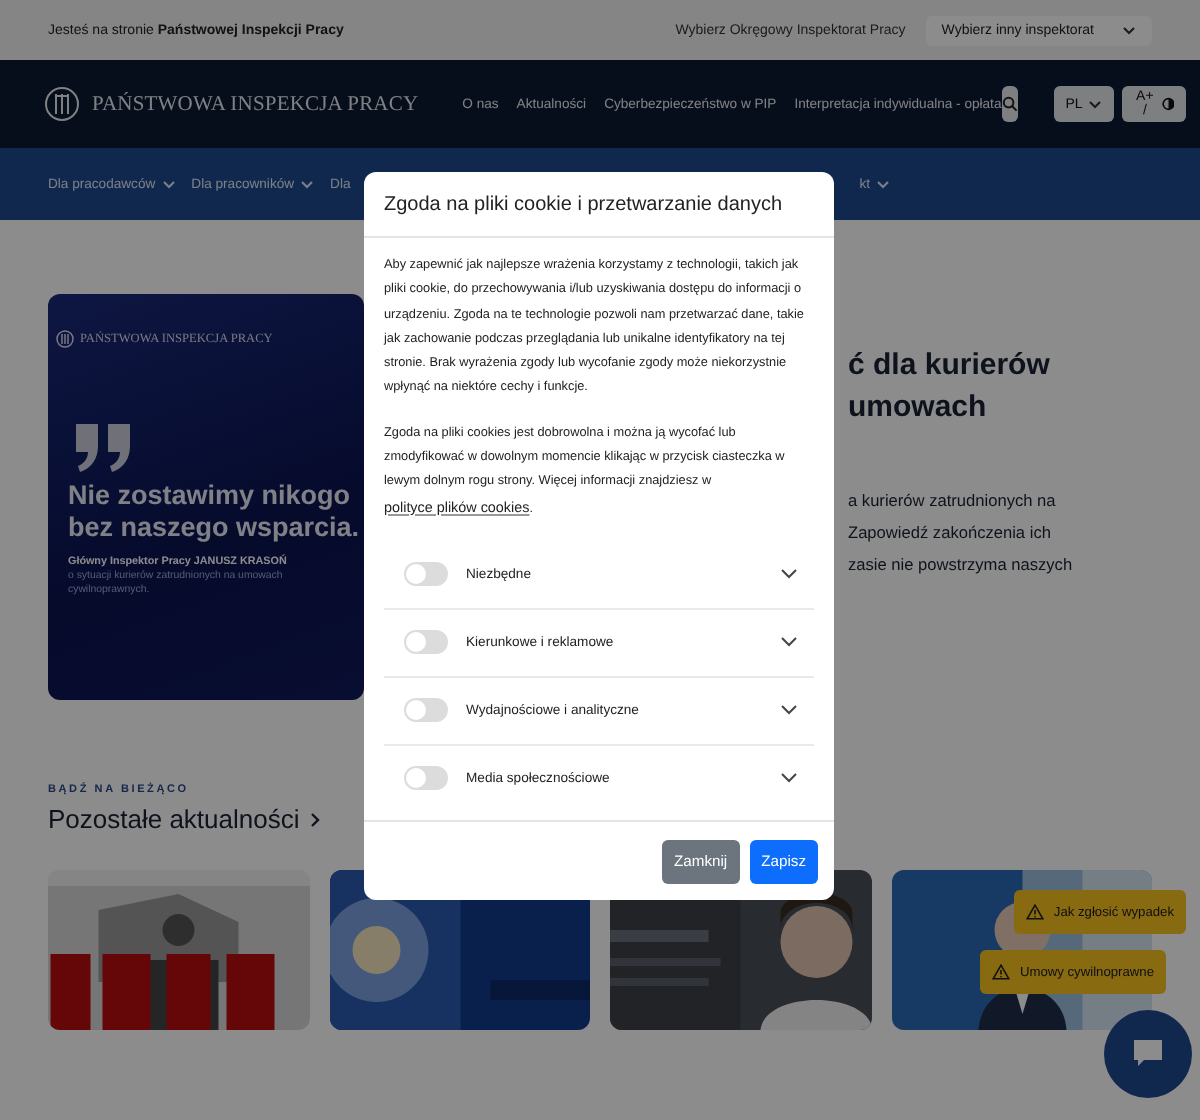 The image size is (1200, 1120). Describe the element at coordinates (104, 448) in the screenshot. I see `quotation-mark-icon` at that location.